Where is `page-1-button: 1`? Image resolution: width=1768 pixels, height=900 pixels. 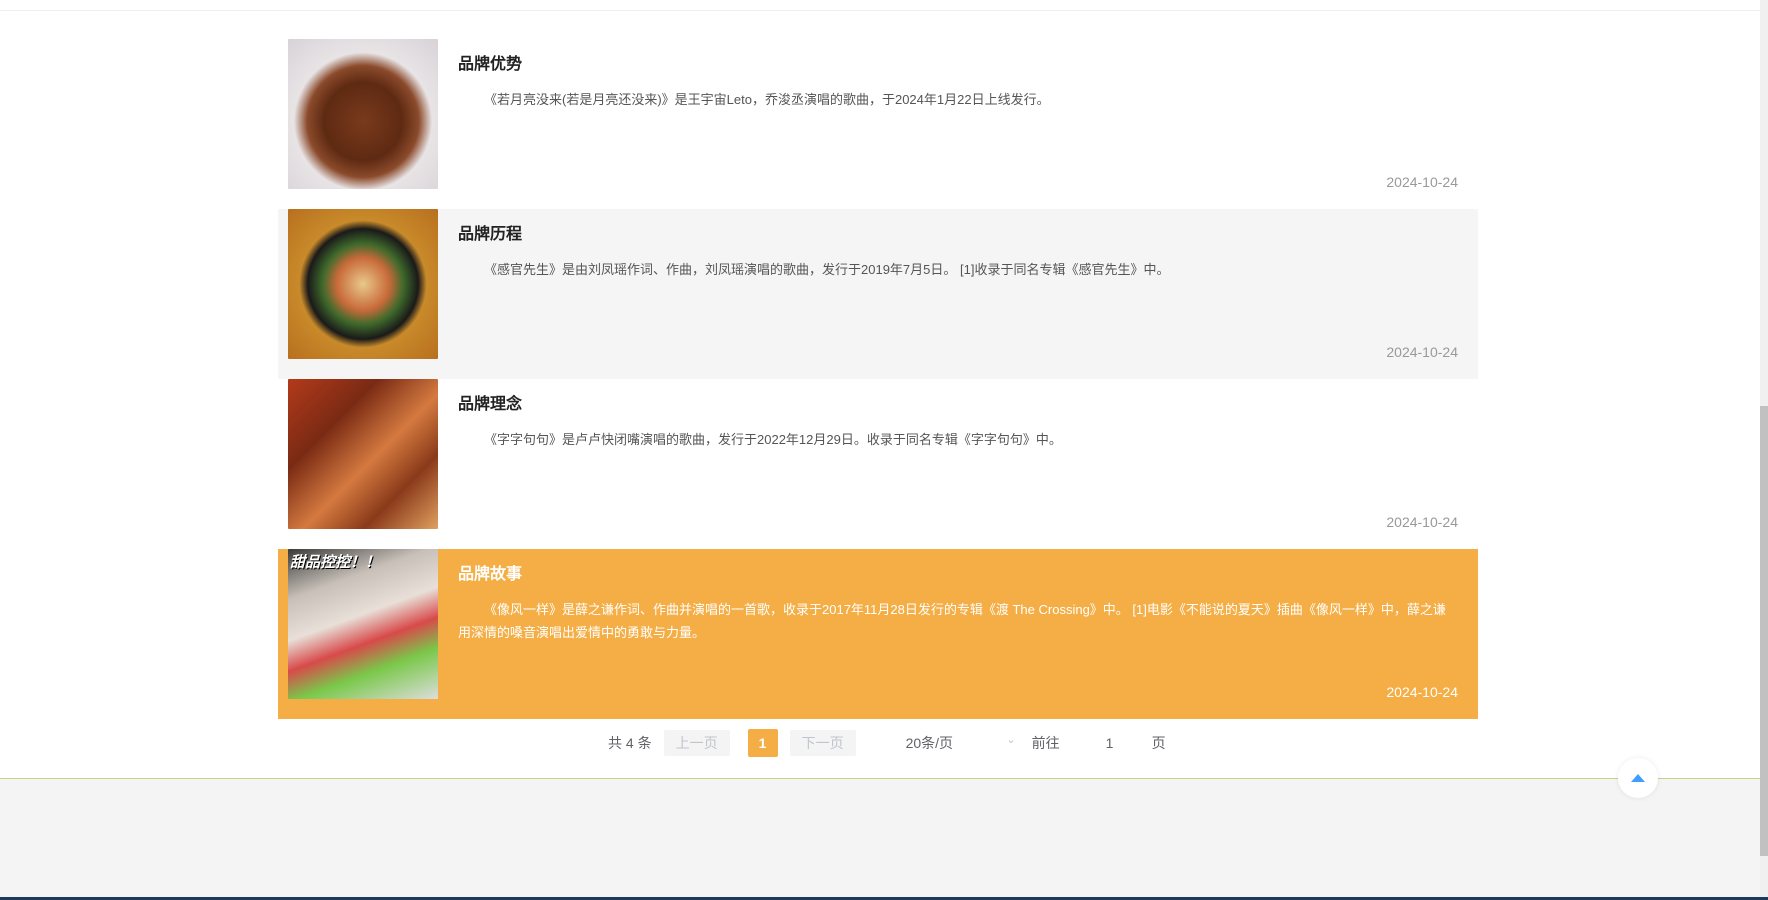 page-1-button: 1 is located at coordinates (762, 743).